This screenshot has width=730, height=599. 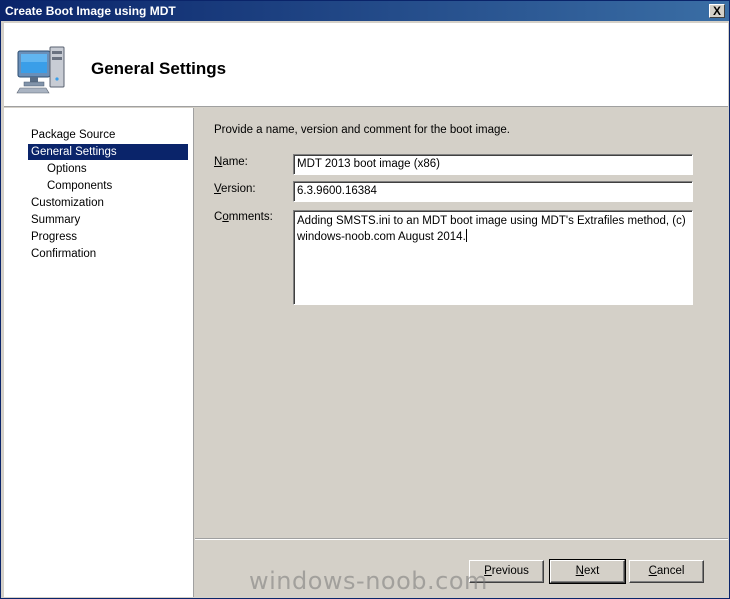 I want to click on nav-item-components: Components, so click(x=116, y=186).